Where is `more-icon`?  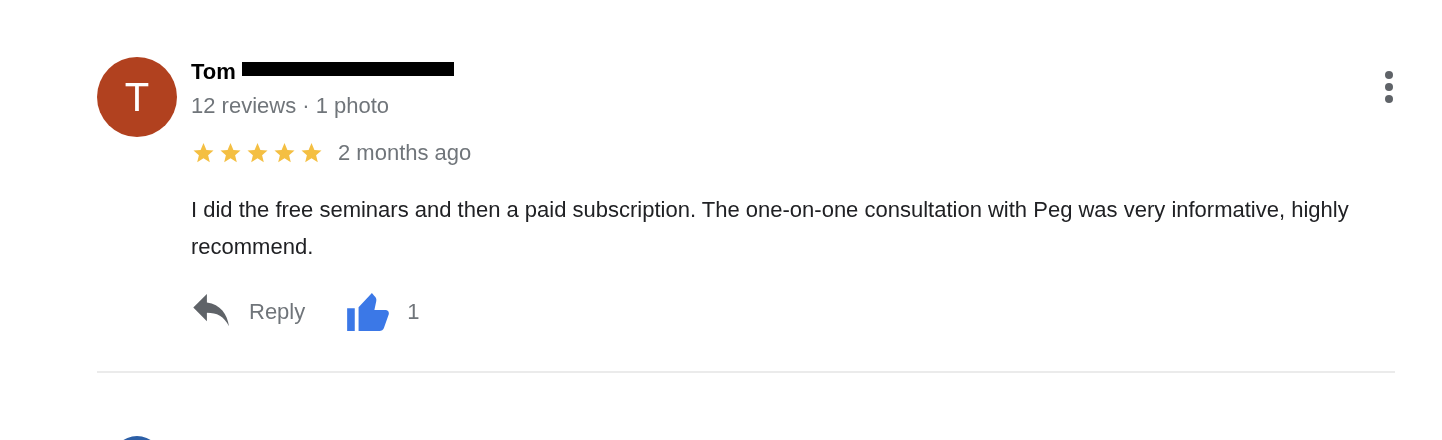 more-icon is located at coordinates (1389, 87).